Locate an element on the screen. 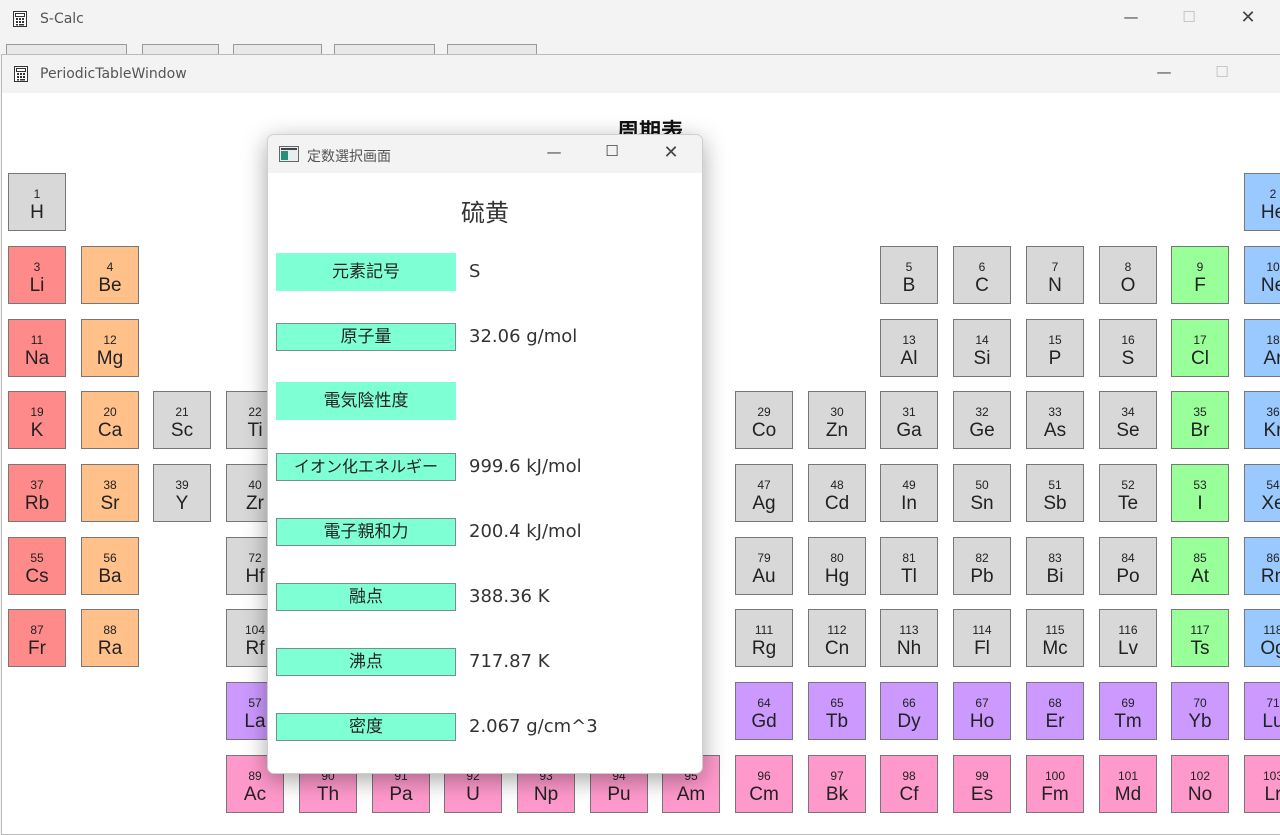 The width and height of the screenshot is (1280, 835). element-cell-og: 118Og is located at coordinates (1262, 638).